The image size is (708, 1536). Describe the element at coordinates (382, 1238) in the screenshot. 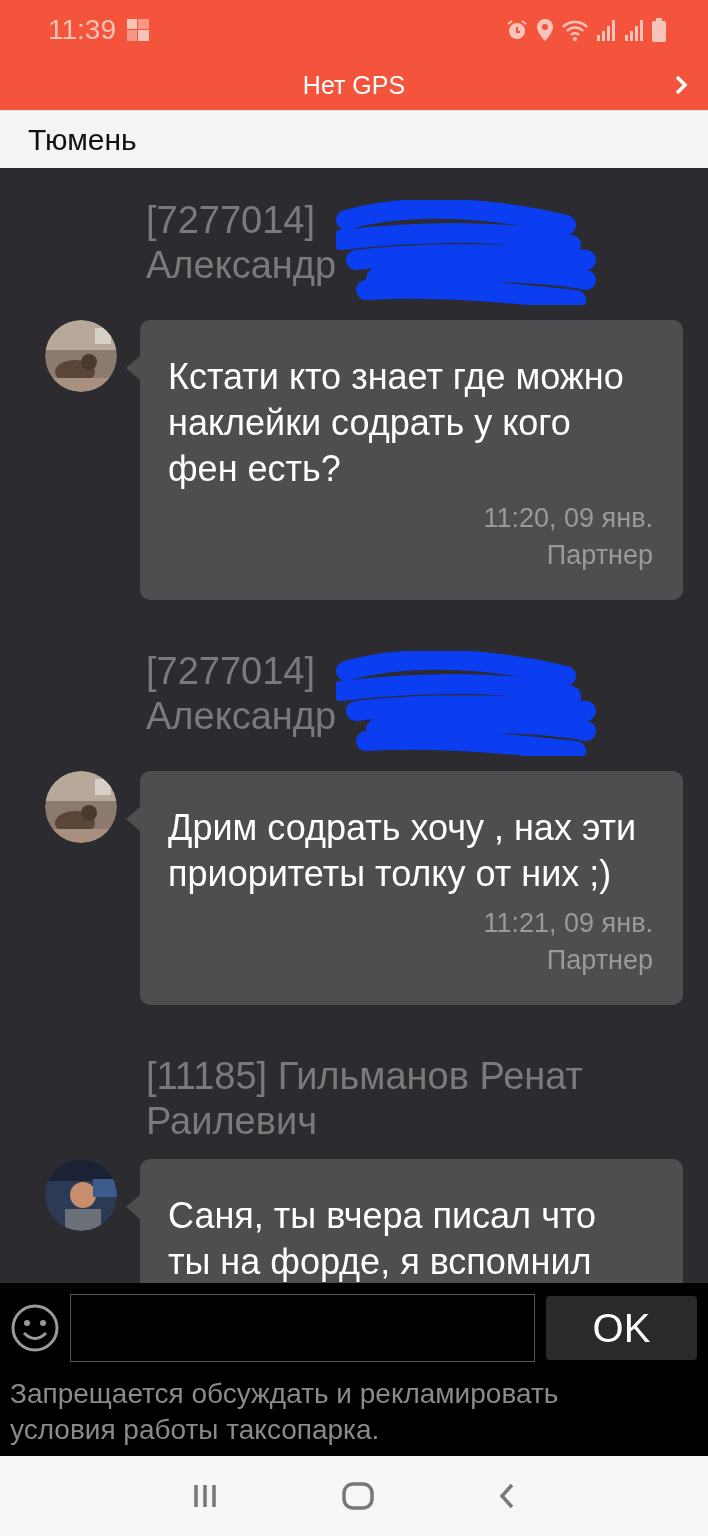

I see `message-text: Саня, ты вчера писал что ты на форде, я вспомнил` at that location.